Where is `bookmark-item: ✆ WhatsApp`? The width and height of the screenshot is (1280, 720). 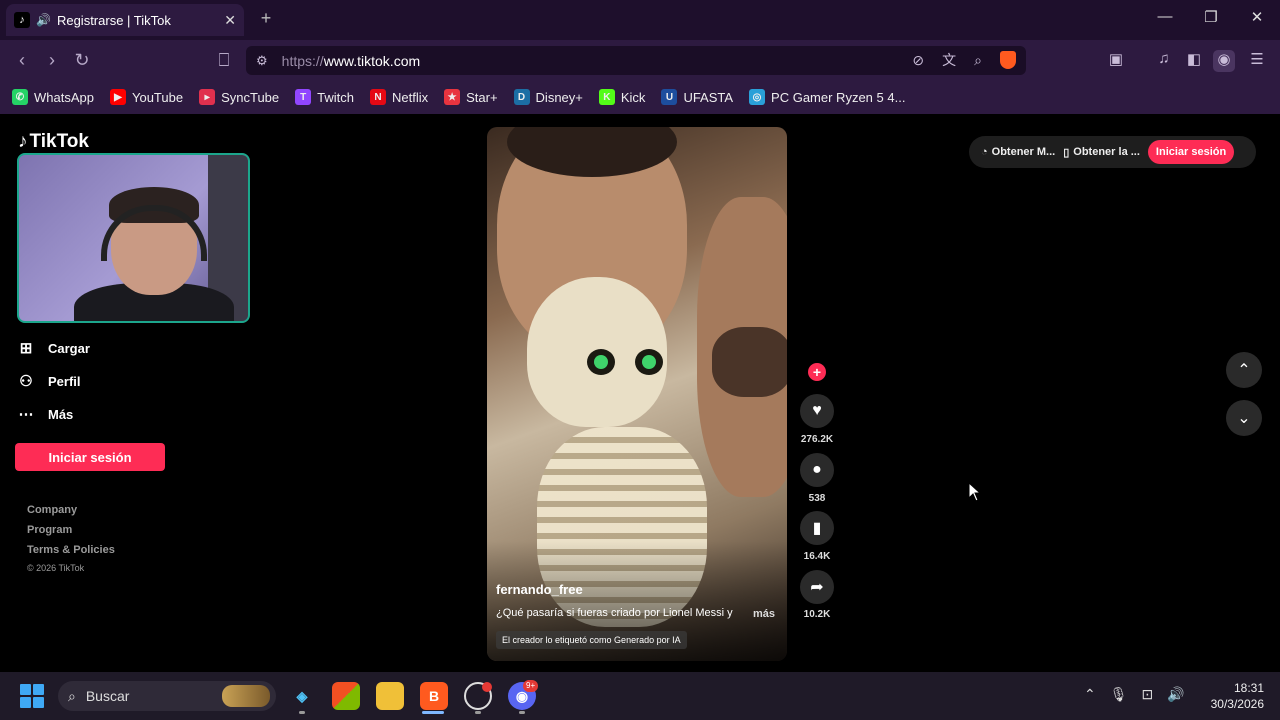
bookmark-item: ✆ WhatsApp is located at coordinates (53, 97).